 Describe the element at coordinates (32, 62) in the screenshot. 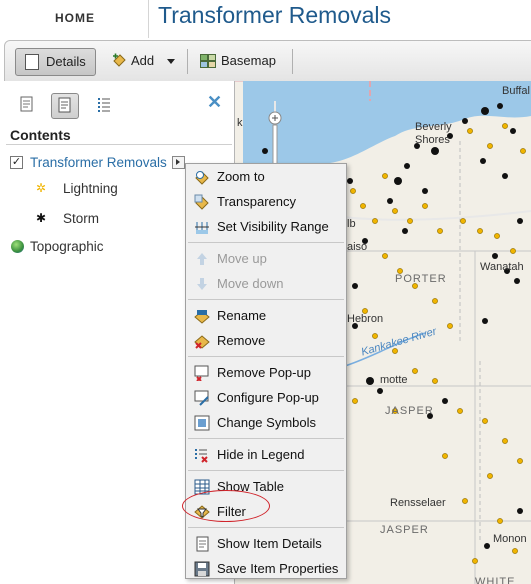

I see `details-icon` at that location.